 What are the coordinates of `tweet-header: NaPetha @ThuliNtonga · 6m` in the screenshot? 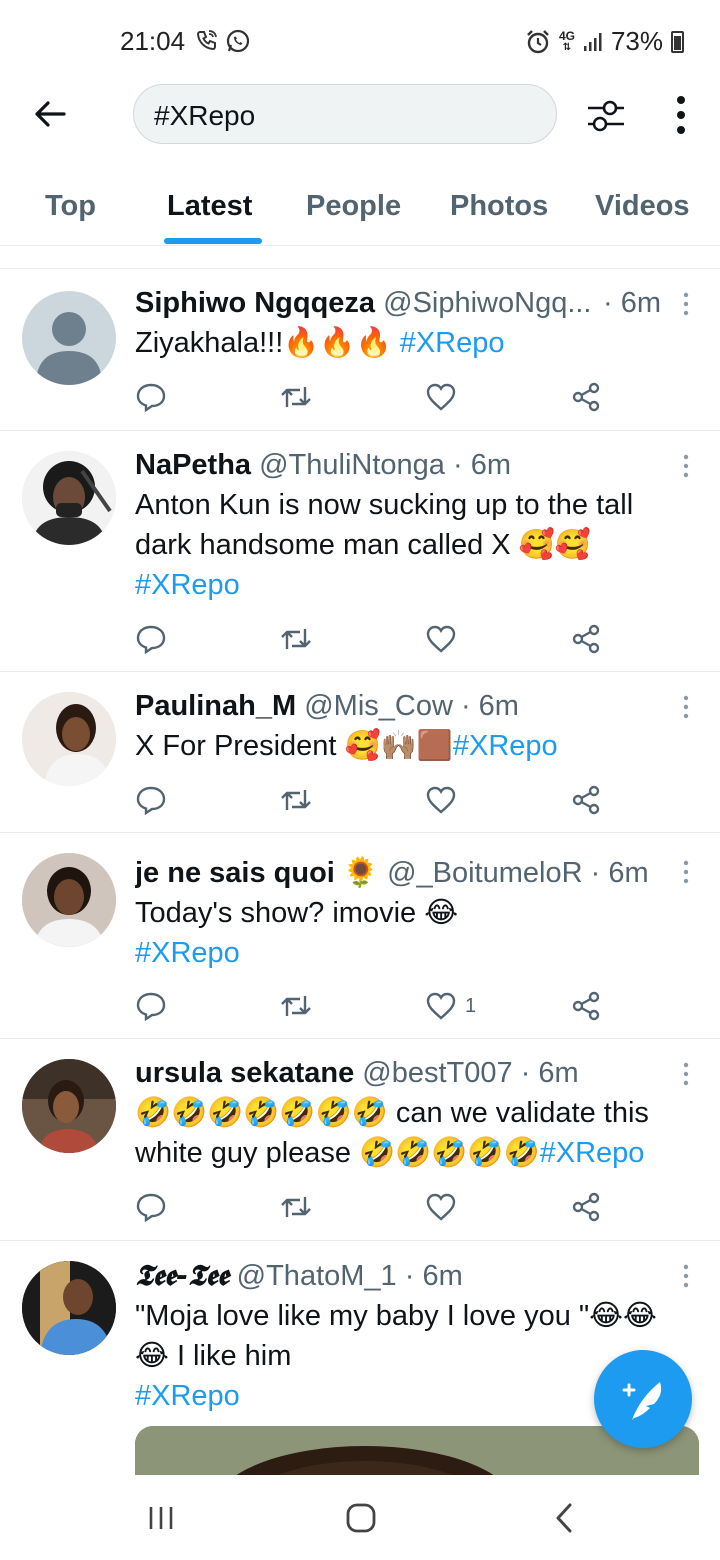 It's located at (417, 465).